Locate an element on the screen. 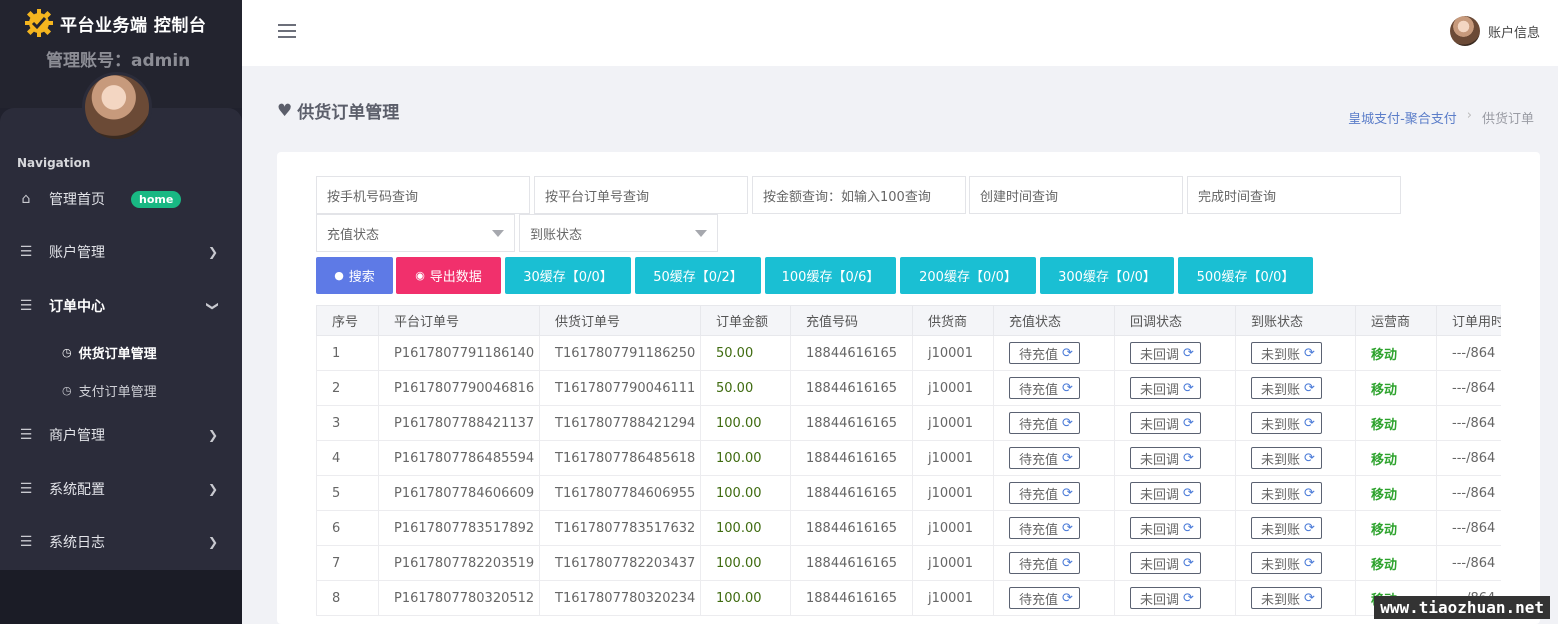 The height and width of the screenshot is (624, 1558). table-cell: 待充值 ⟳ is located at coordinates (1054, 353).